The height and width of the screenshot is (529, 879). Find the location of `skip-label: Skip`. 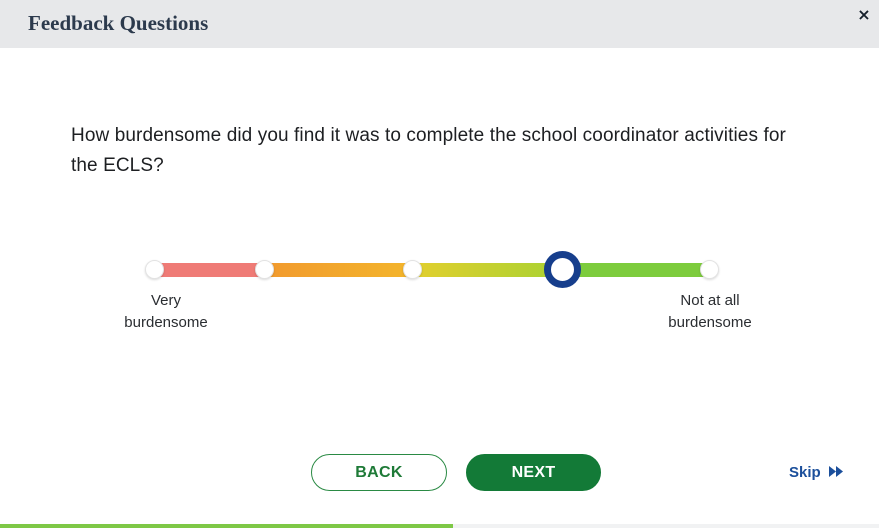

skip-label: Skip is located at coordinates (805, 472).